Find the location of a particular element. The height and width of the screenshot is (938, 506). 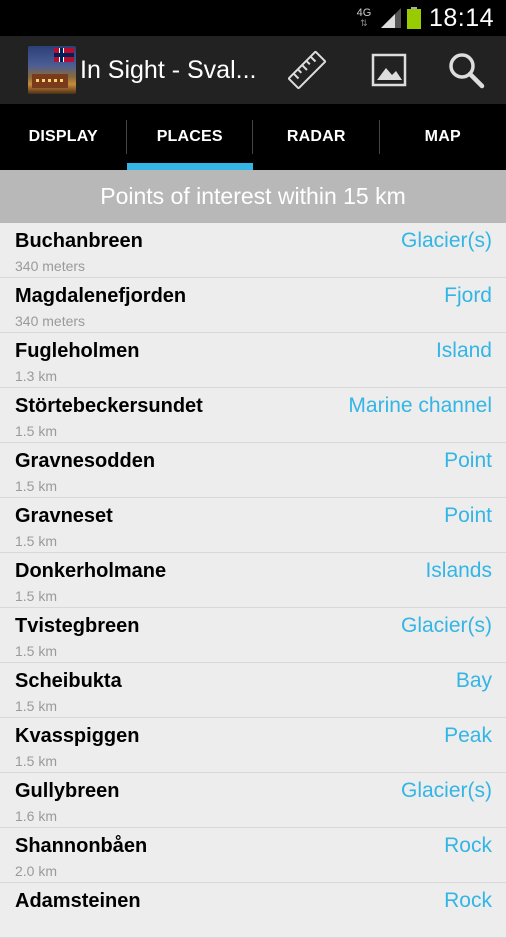

list-item: Donkerholmane 1.5 km Islands is located at coordinates (253, 580).